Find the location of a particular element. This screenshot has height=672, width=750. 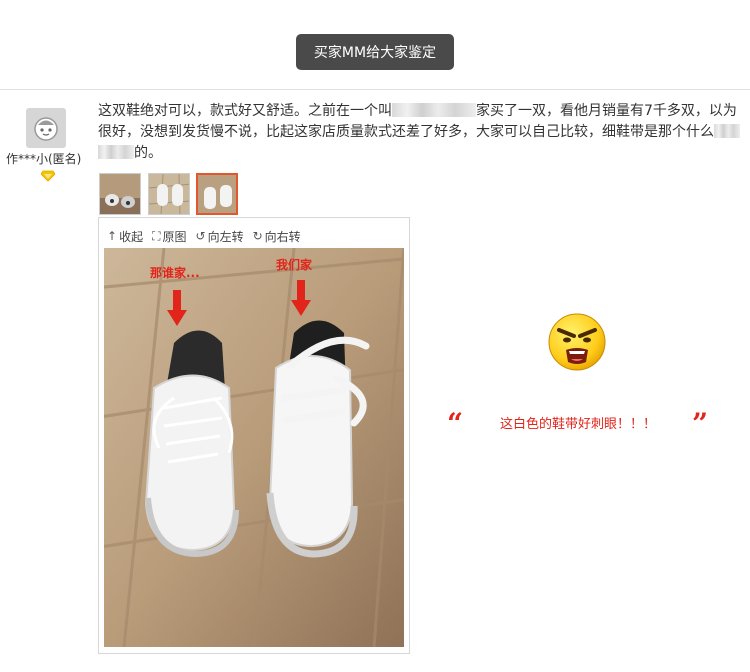

fullsize-icon: ⛶ is located at coordinates (156, 235).